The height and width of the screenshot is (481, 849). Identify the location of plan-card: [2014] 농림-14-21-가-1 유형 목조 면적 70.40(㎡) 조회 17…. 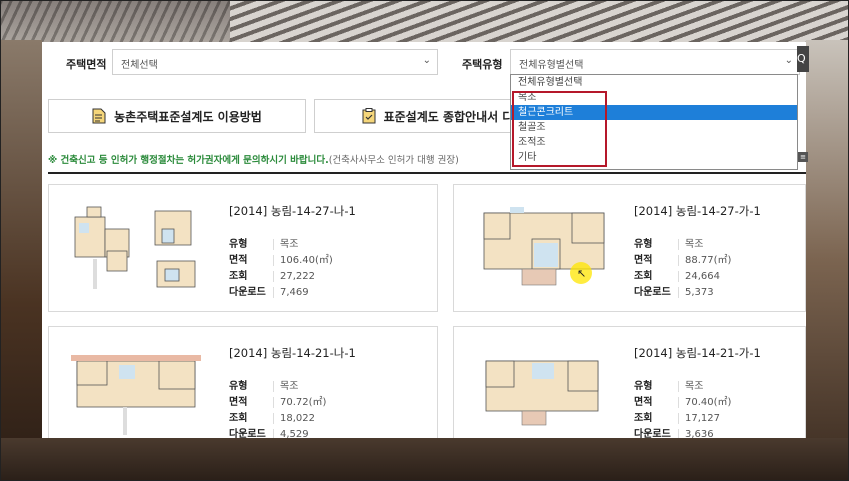
(629, 382).